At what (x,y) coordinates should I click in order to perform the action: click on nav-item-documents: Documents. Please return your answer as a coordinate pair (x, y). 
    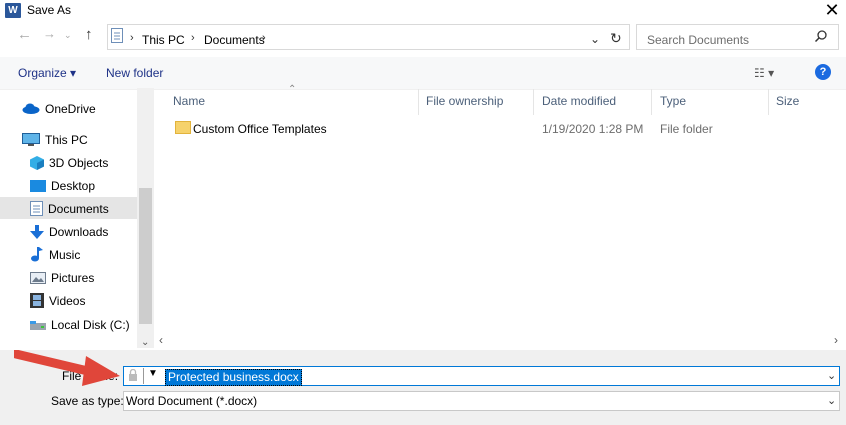
    Looking at the image, I should click on (69, 208).